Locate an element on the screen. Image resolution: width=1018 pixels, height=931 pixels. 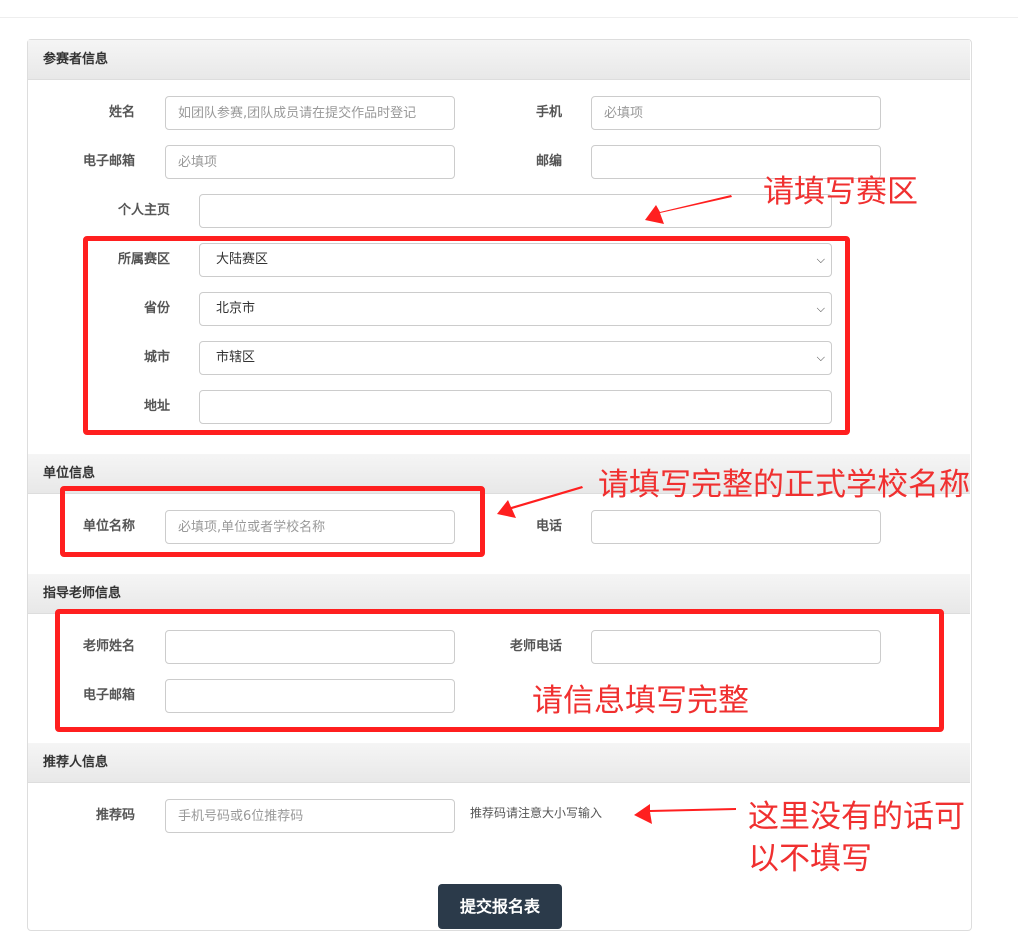
phone-input is located at coordinates (736, 113).